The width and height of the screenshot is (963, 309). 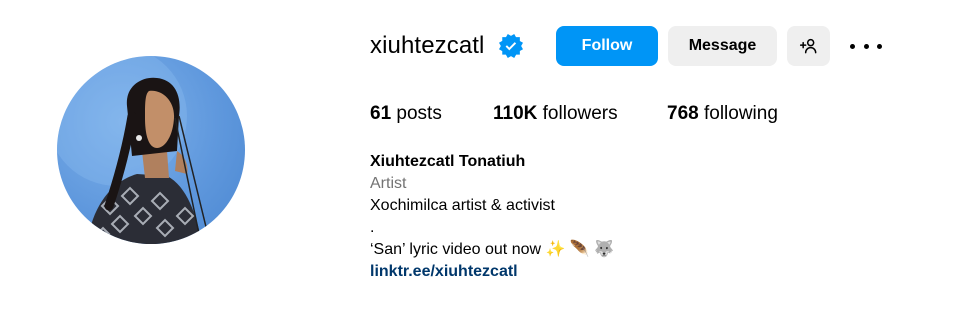 What do you see at coordinates (419, 113) in the screenshot?
I see `posts-label: posts` at bounding box center [419, 113].